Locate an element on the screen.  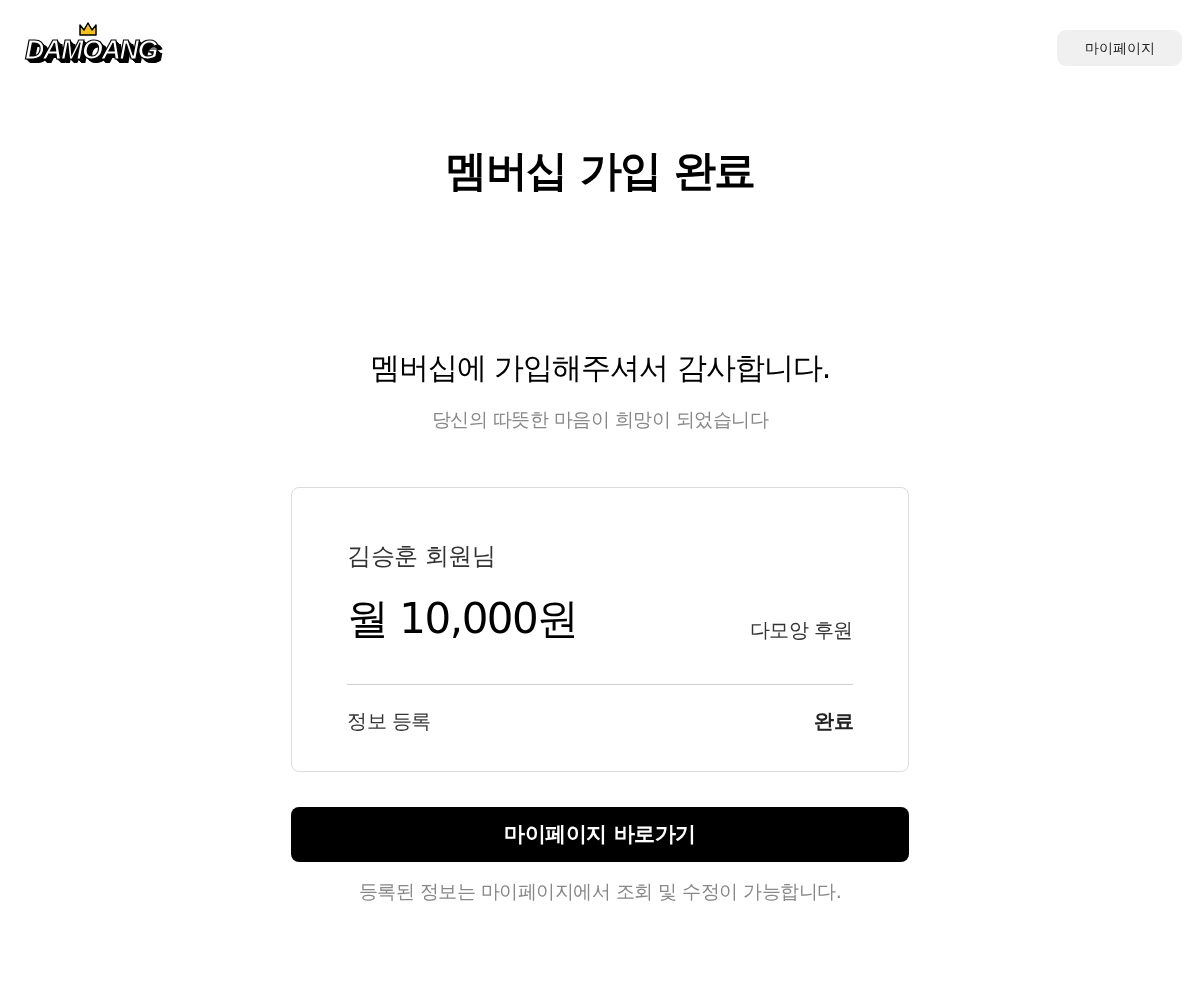
amount: 월 10,000원 is located at coordinates (462, 619).